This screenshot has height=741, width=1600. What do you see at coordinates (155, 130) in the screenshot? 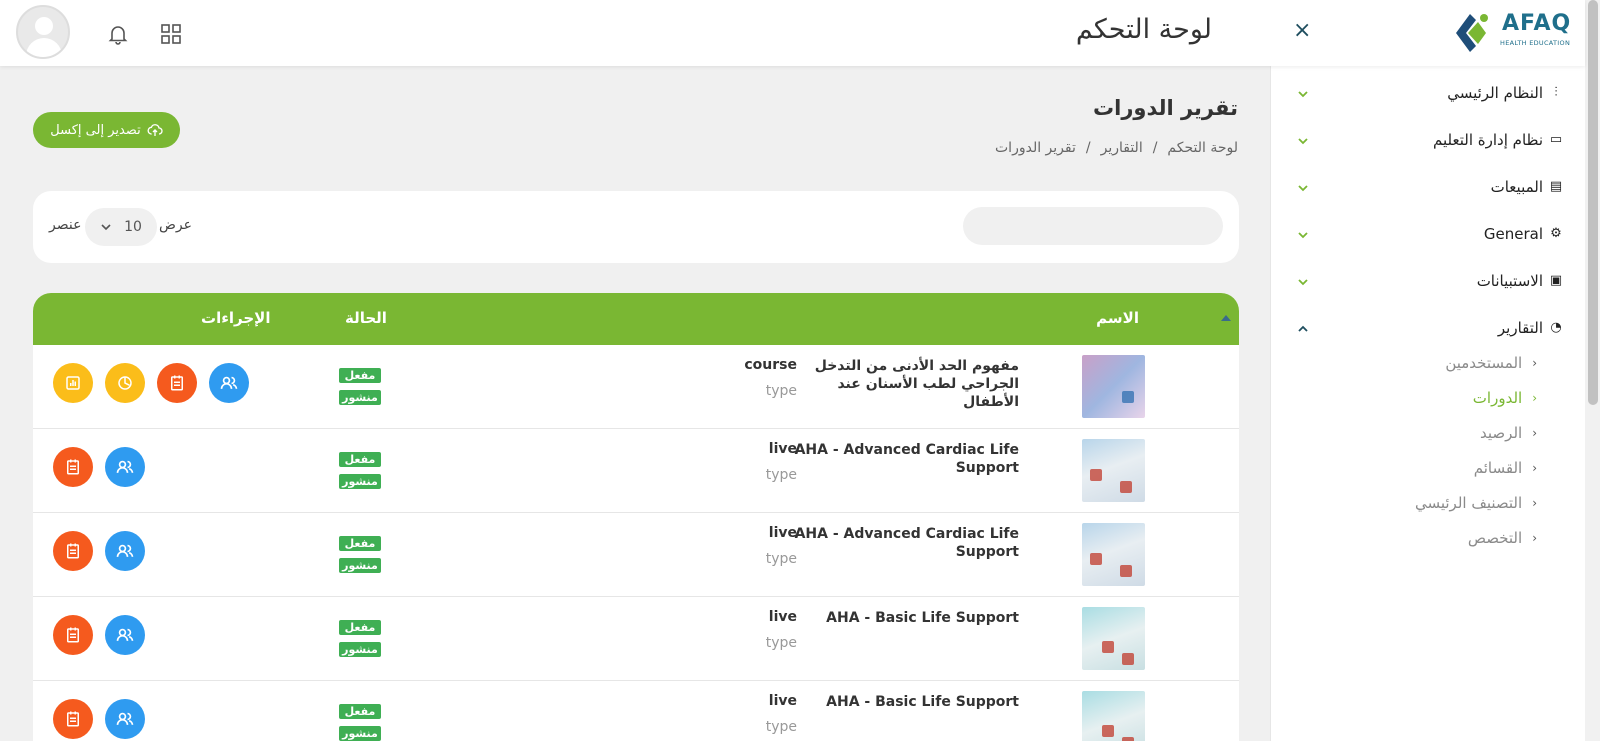
I see `cloud-upload-icon` at bounding box center [155, 130].